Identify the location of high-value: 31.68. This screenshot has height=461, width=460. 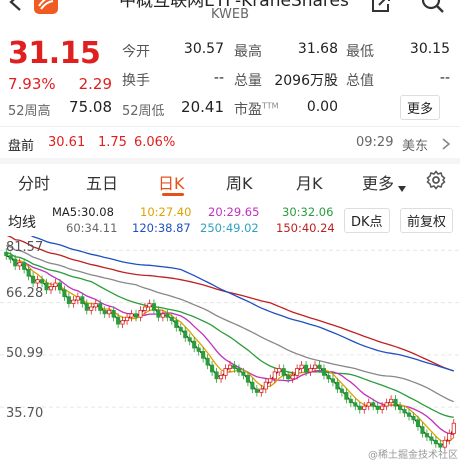
(317, 49).